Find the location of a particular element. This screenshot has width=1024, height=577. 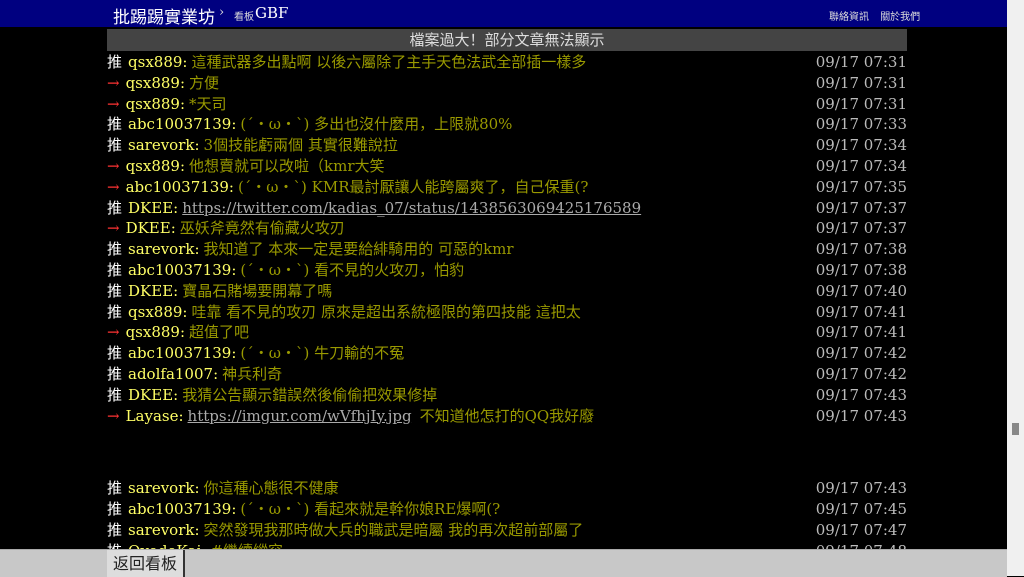

push-content: 超值了吧 is located at coordinates (219, 332).